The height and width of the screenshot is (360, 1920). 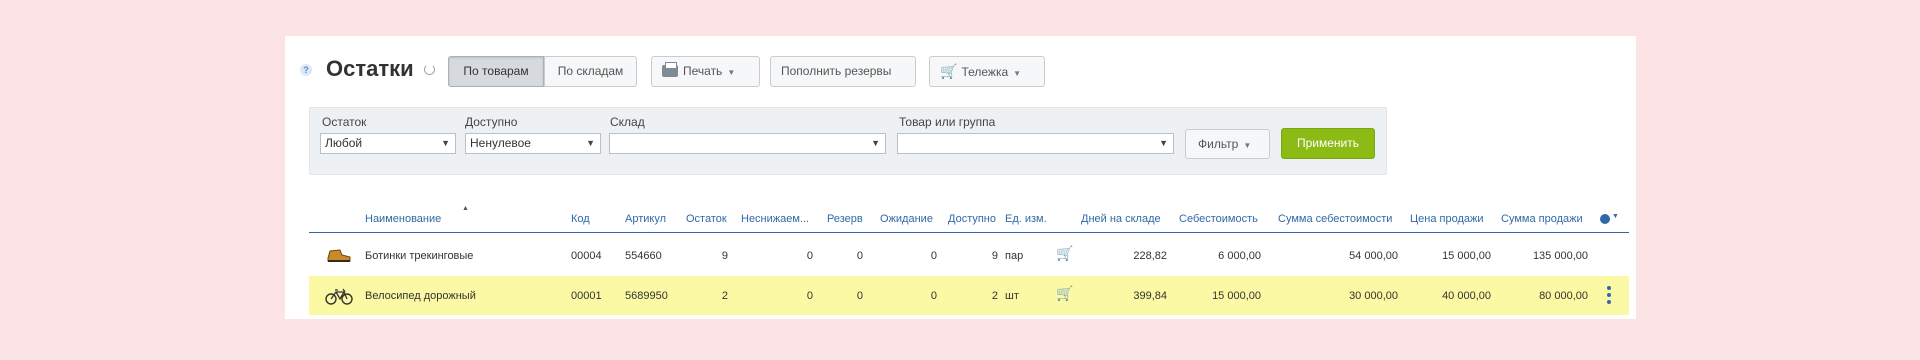 What do you see at coordinates (1609, 296) in the screenshot?
I see `more-actions-icon` at bounding box center [1609, 296].